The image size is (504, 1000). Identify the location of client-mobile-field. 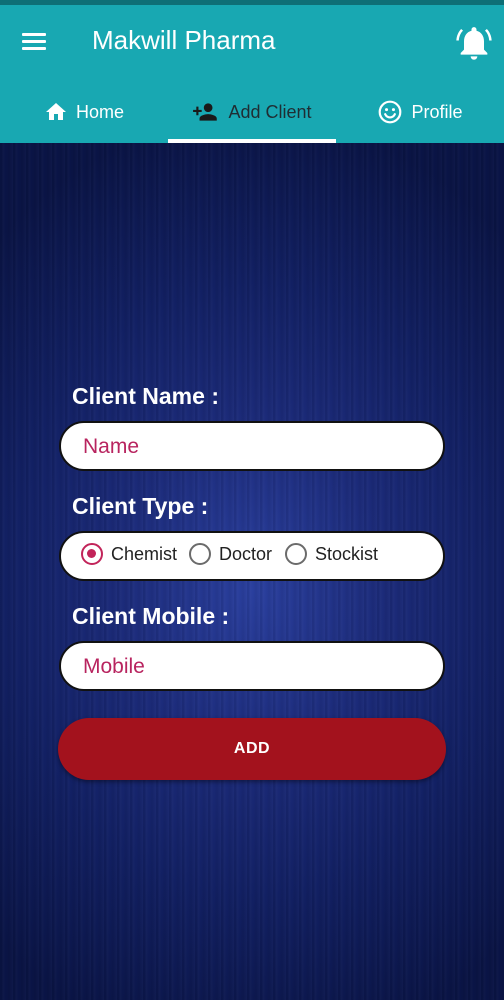
(252, 666).